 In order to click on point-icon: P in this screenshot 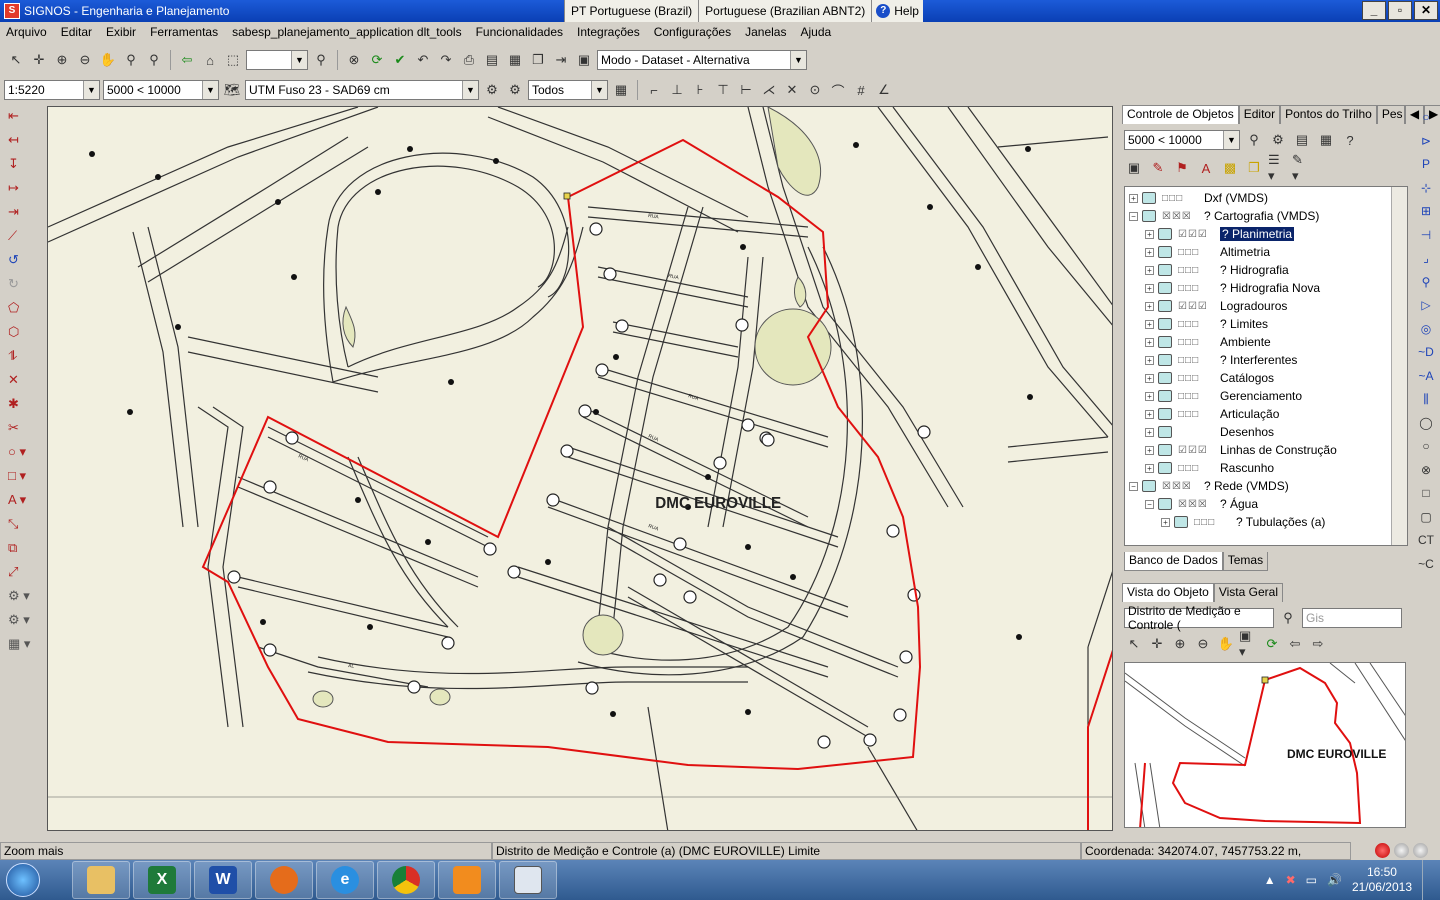, I will do `click(1426, 166)`.